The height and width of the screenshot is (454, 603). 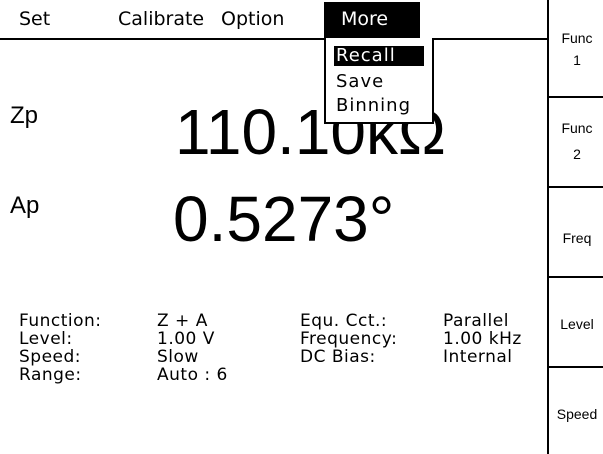 What do you see at coordinates (577, 60) in the screenshot?
I see `softkey-func-1-line2: 1` at bounding box center [577, 60].